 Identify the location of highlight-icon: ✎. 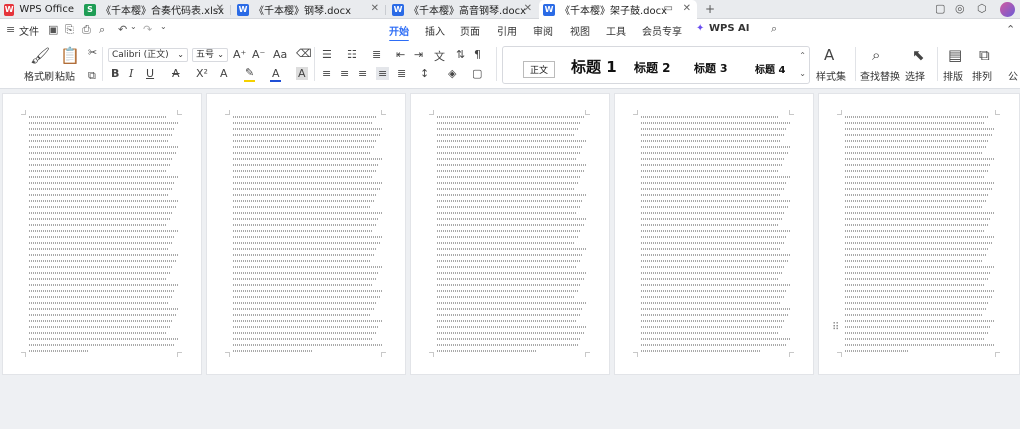
(249, 72).